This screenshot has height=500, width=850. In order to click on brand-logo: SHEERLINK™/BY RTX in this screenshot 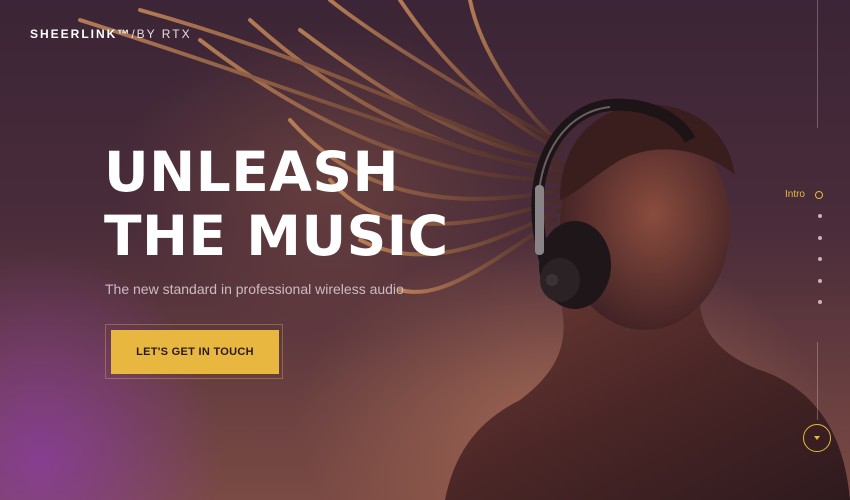, I will do `click(111, 34)`.